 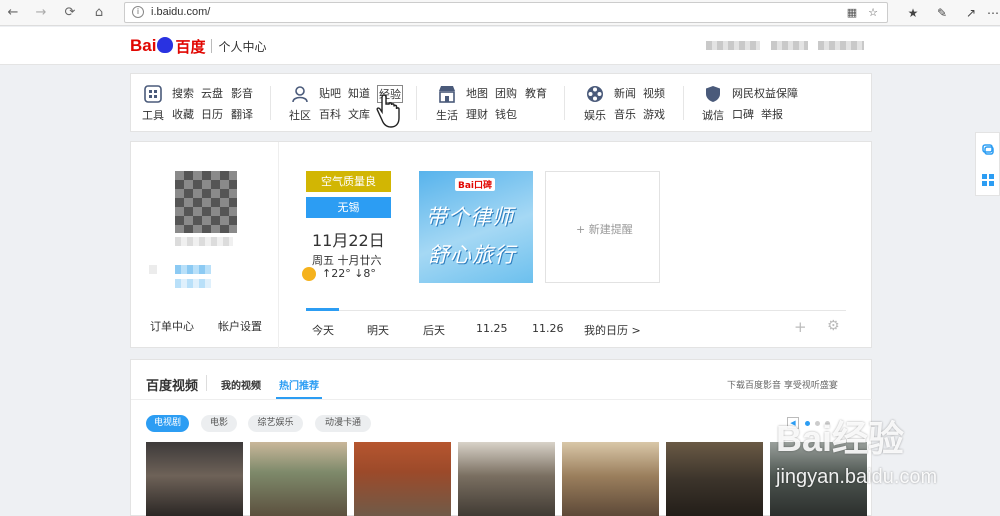 I want to click on avatar, so click(x=206, y=202).